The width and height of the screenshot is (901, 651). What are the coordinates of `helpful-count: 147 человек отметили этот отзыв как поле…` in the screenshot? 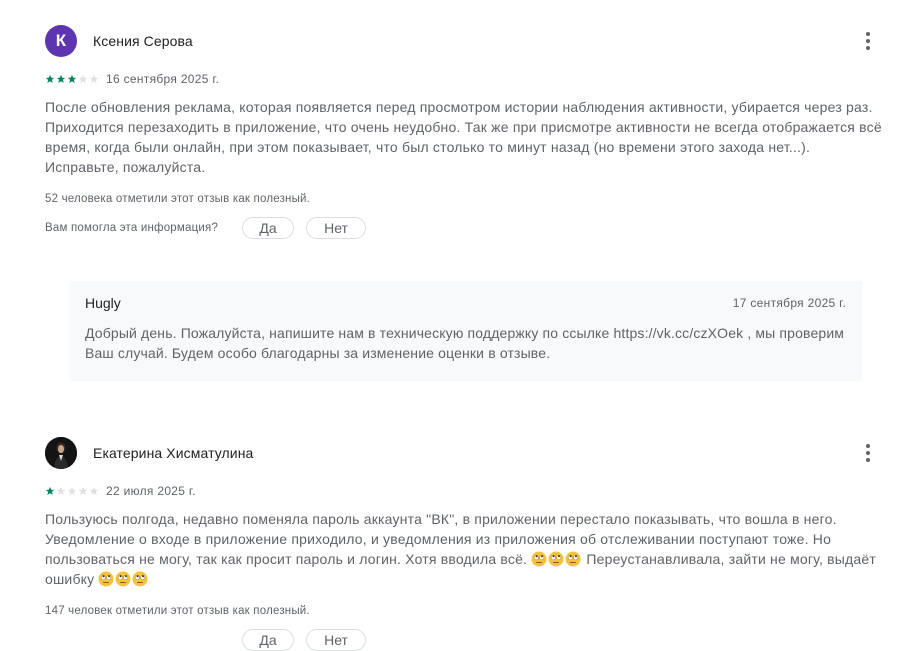 It's located at (177, 611).